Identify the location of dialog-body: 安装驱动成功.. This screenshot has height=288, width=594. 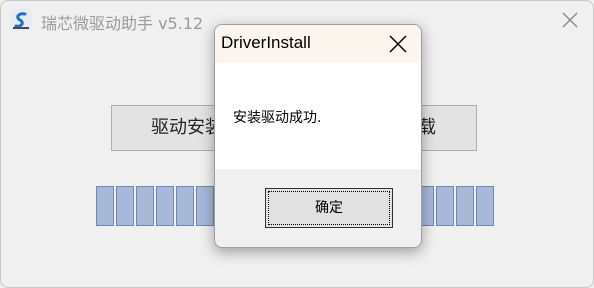
(318, 116).